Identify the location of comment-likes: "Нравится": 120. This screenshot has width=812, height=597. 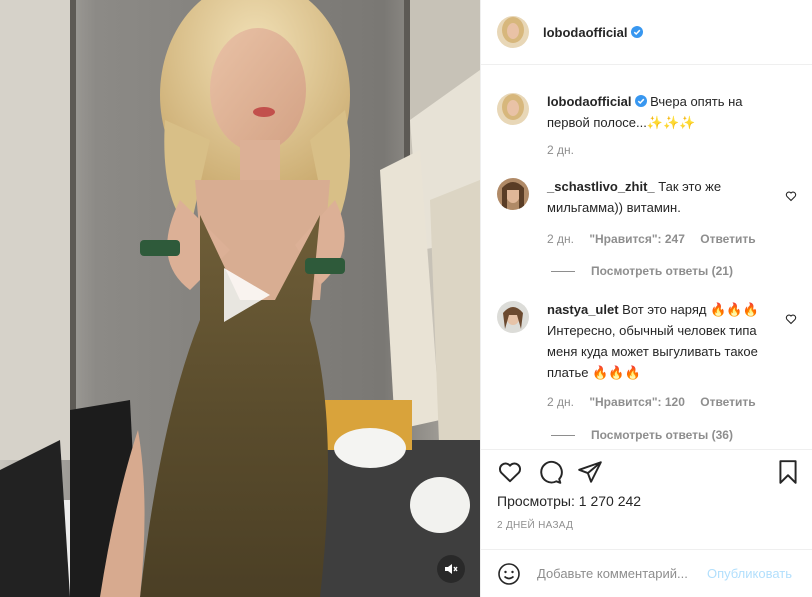
(637, 402).